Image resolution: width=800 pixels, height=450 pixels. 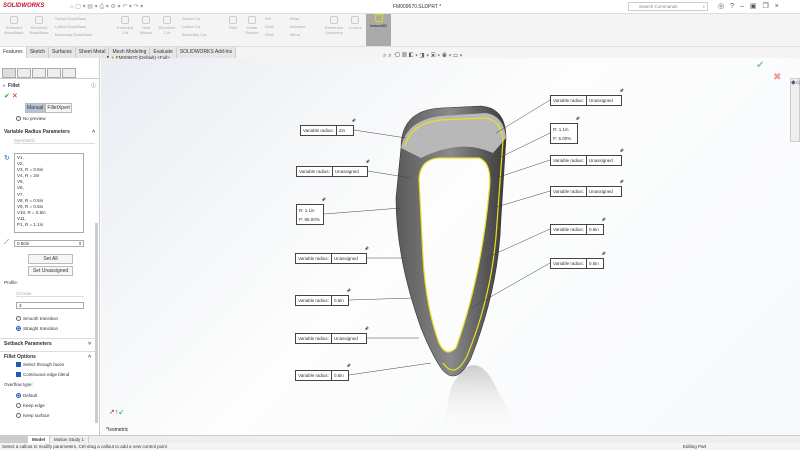 I want to click on keep-surface-label: Keep surface, so click(x=36, y=415).